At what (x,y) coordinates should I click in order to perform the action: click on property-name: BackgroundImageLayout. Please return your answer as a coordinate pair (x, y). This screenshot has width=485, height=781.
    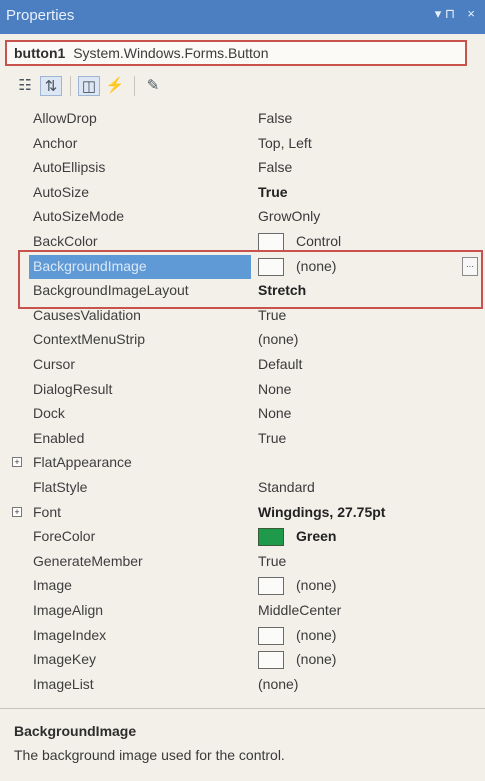
    Looking at the image, I should click on (111, 290).